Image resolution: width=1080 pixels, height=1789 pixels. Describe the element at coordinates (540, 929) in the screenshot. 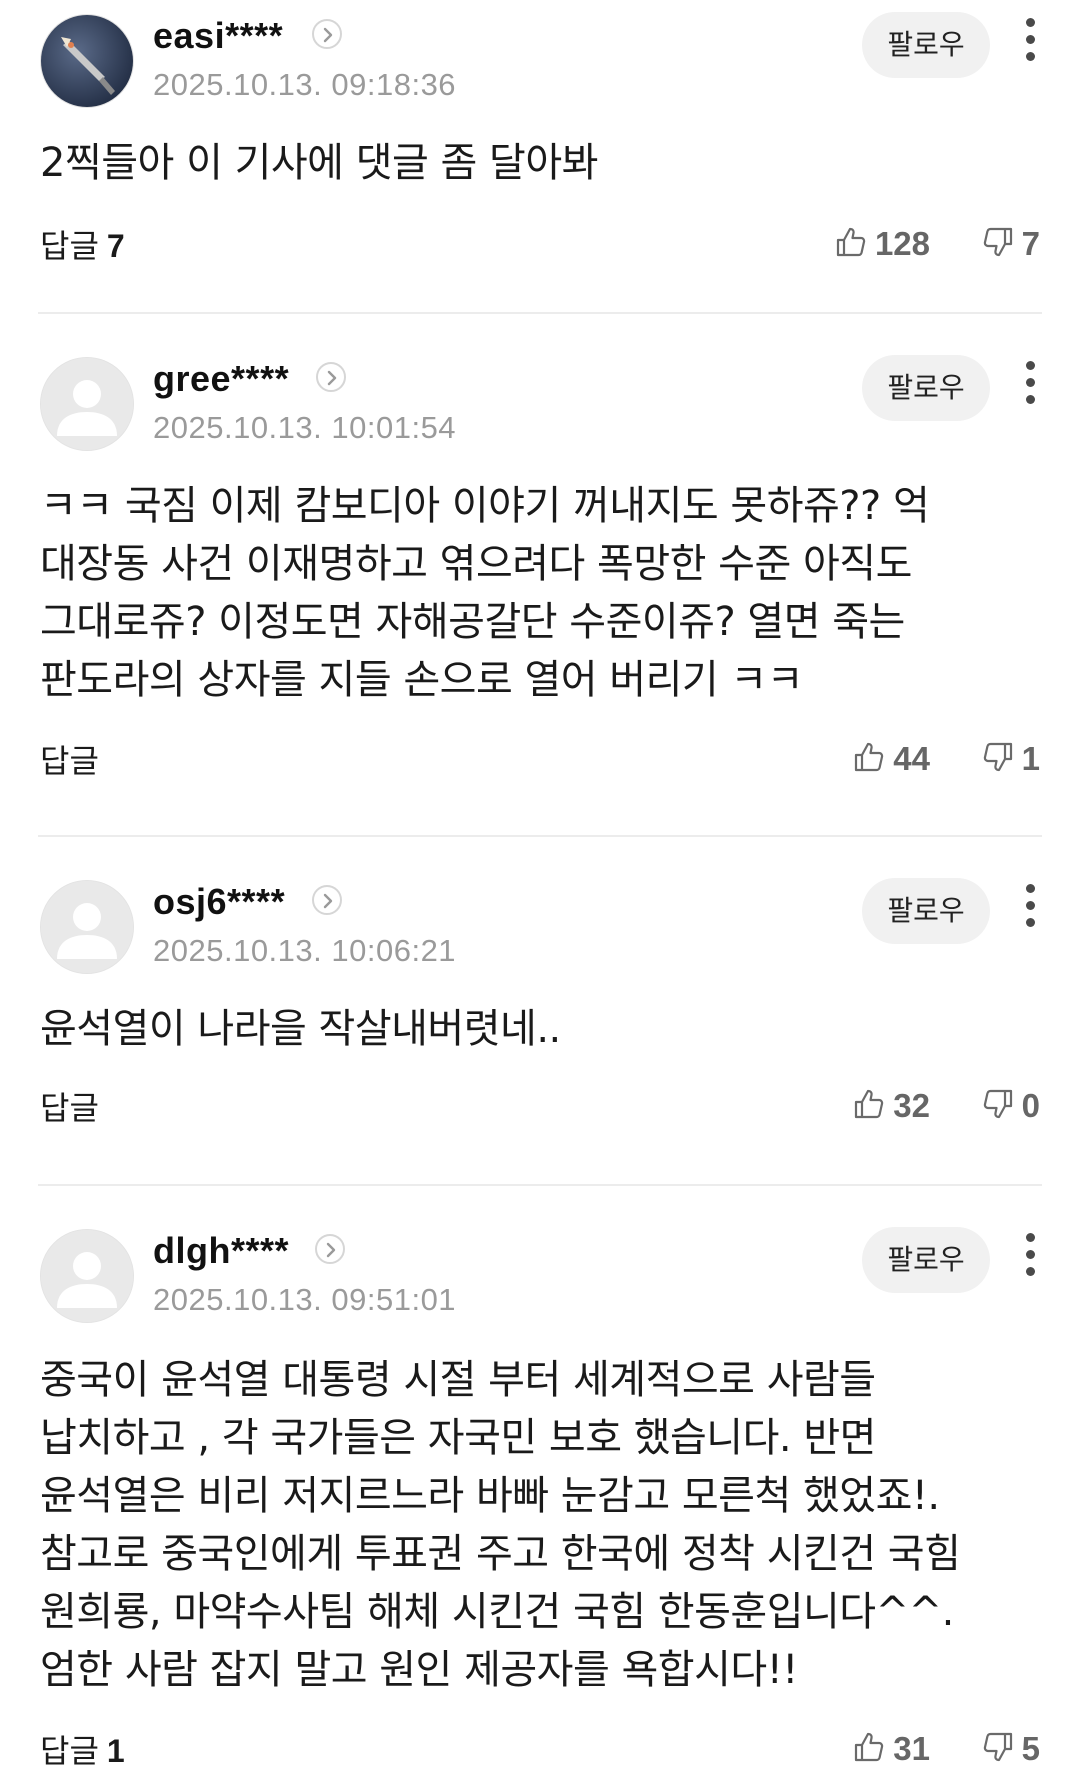

I see `comment-header: osj6**** 2025.10.13. 10:06:21 팔로우` at that location.